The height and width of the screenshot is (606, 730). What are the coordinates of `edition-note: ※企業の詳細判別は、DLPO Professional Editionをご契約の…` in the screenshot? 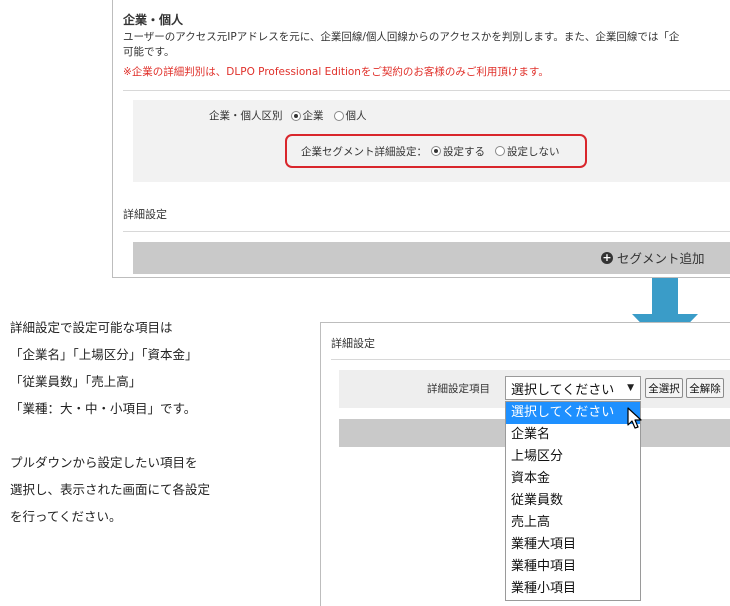 It's located at (336, 72).